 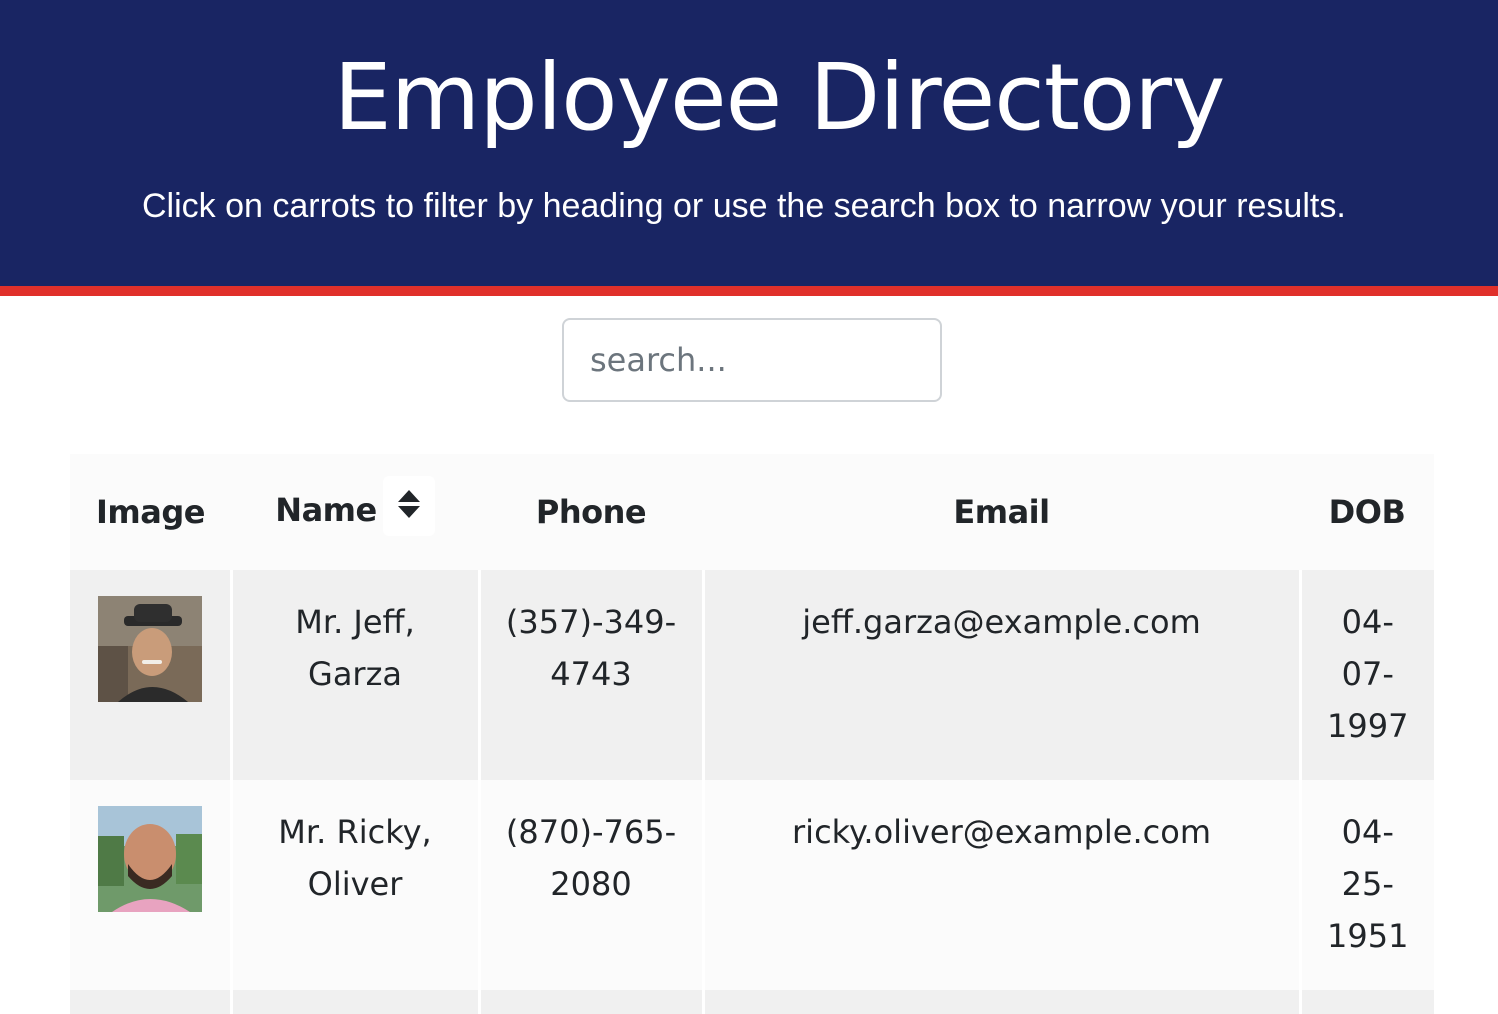 What do you see at coordinates (1368, 936) in the screenshot?
I see `dob-line: 1951` at bounding box center [1368, 936].